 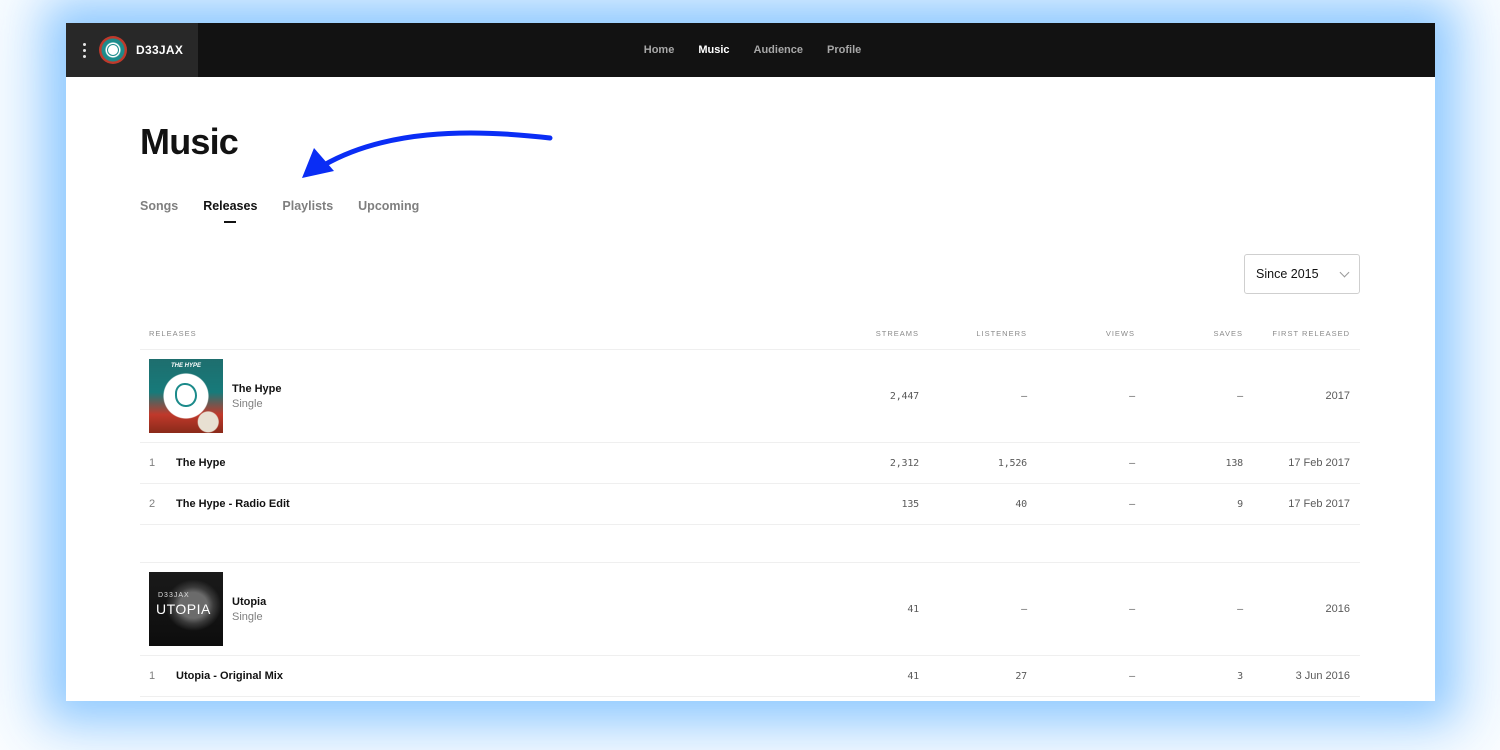 I want to click on header-streams: Streams, so click(x=869, y=333).